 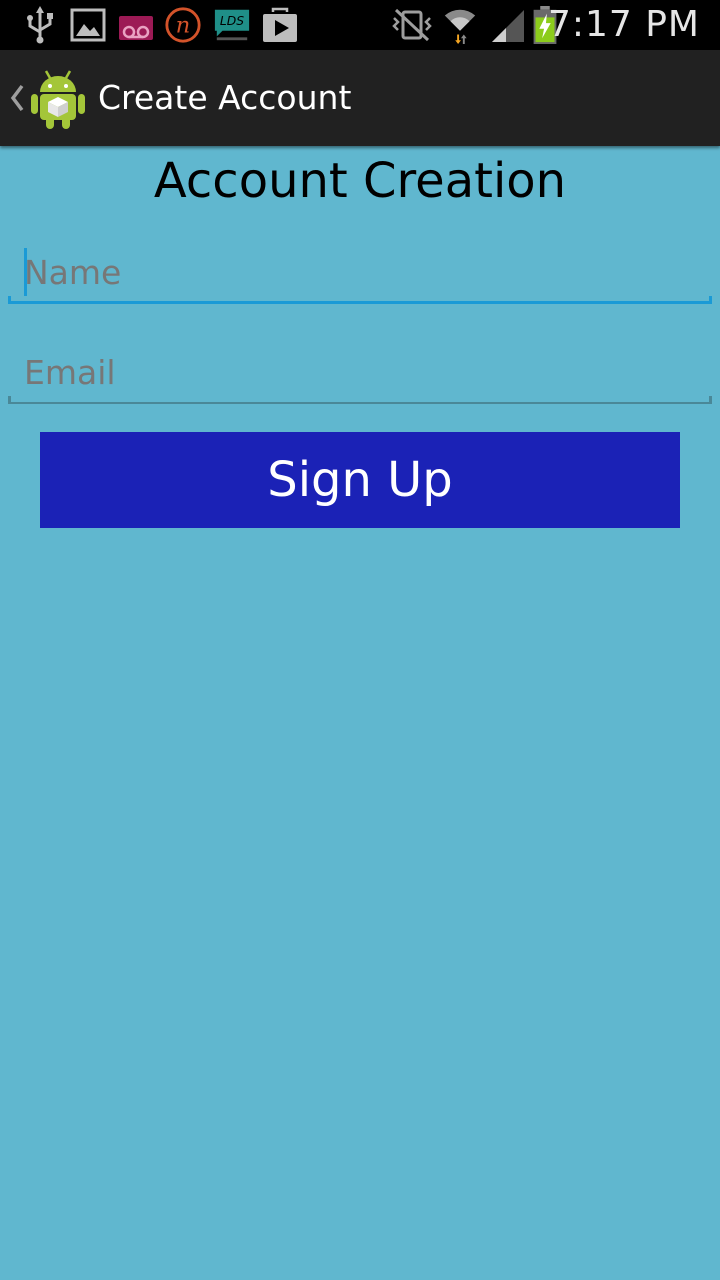 I want to click on email-field-underline, so click(x=360, y=400).